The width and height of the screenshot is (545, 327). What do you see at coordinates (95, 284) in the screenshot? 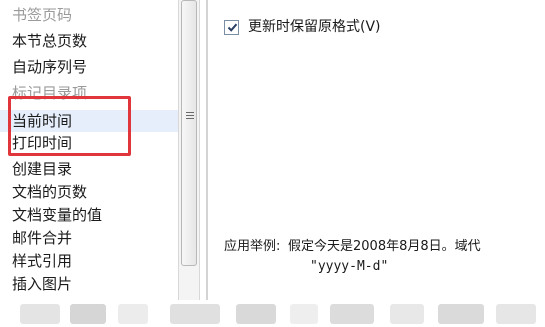
I see `list-item-insert-picture: 插入图片` at bounding box center [95, 284].